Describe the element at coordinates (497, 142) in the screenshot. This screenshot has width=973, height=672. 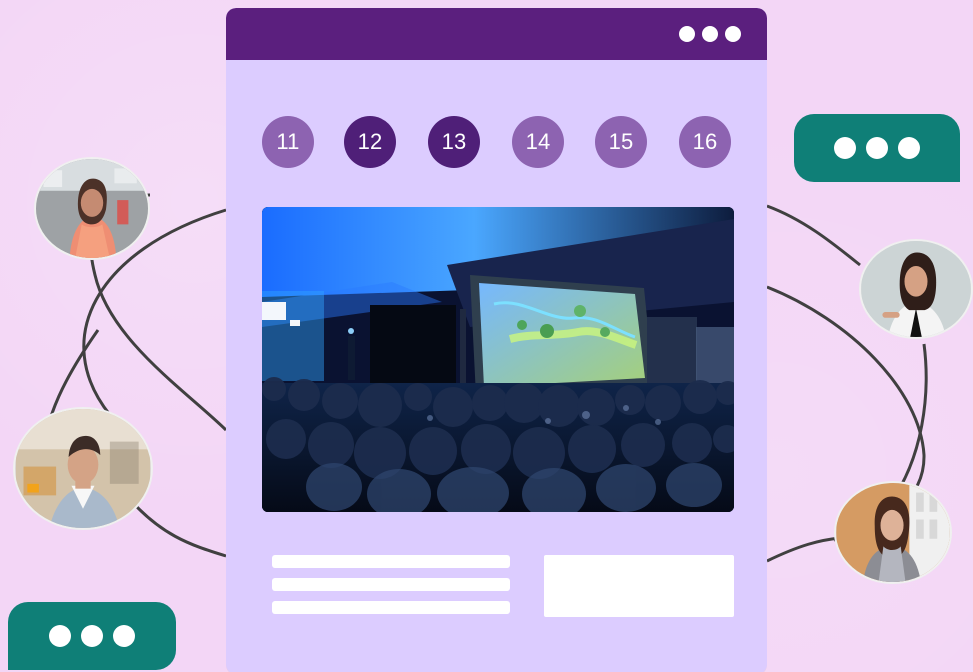
I see `calendar-day-row: 11 12 13 14 15 16` at that location.